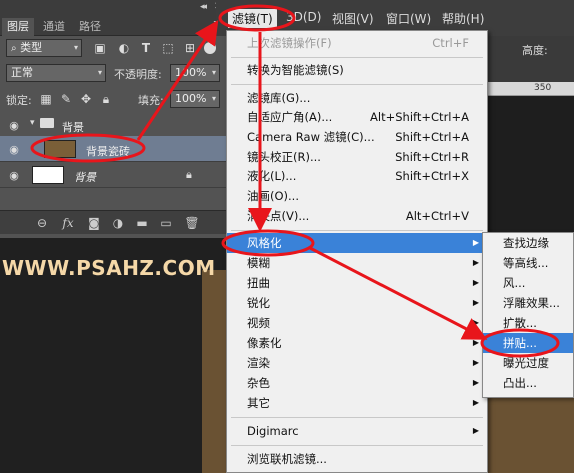 Image resolution: width=574 pixels, height=473 pixels. I want to click on blend-mode-select: 正常 ▾, so click(56, 73).